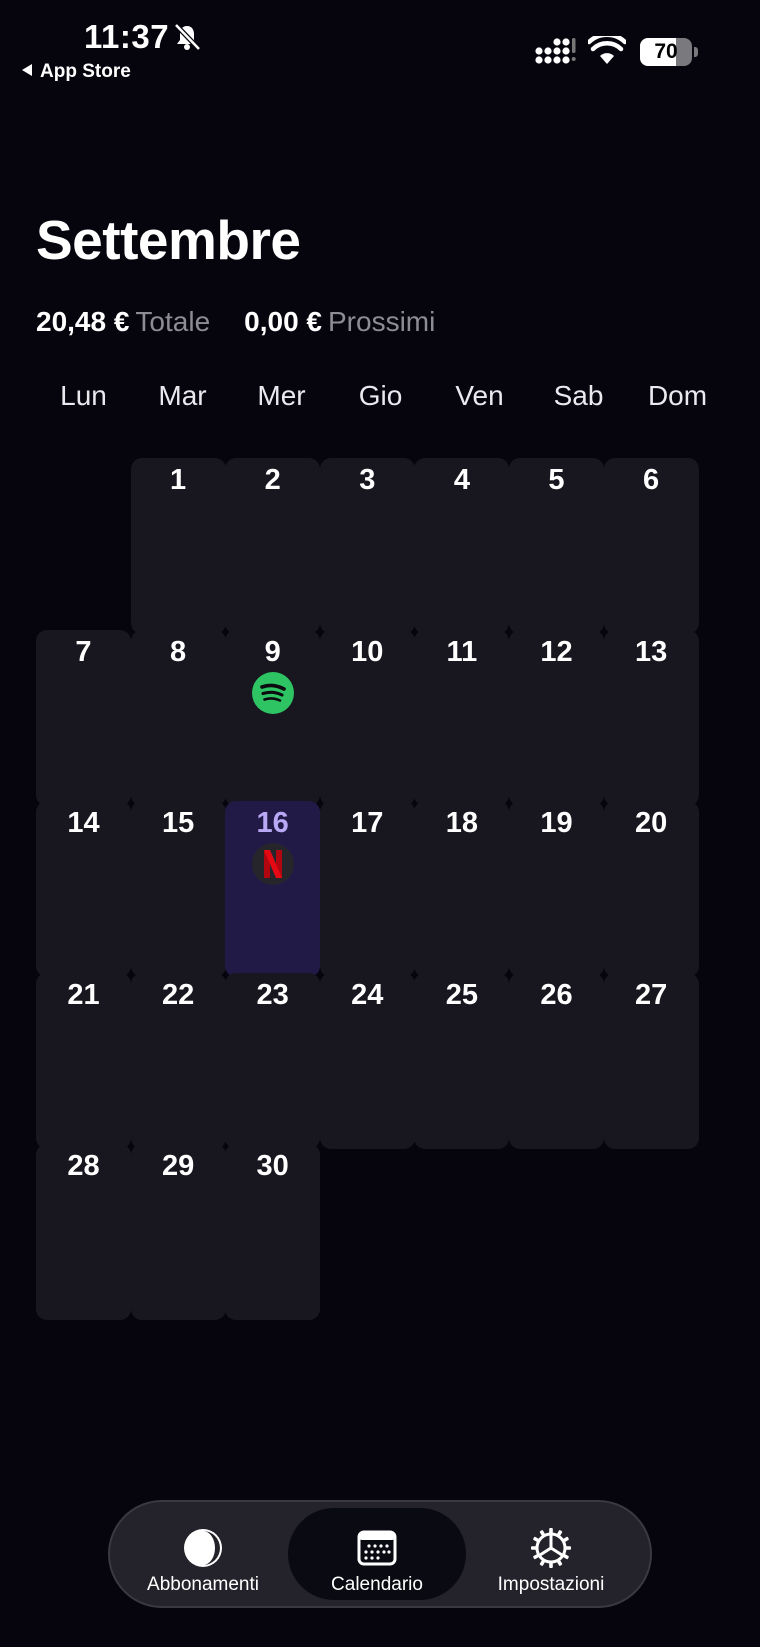  What do you see at coordinates (651, 994) in the screenshot?
I see `day-number: 27` at bounding box center [651, 994].